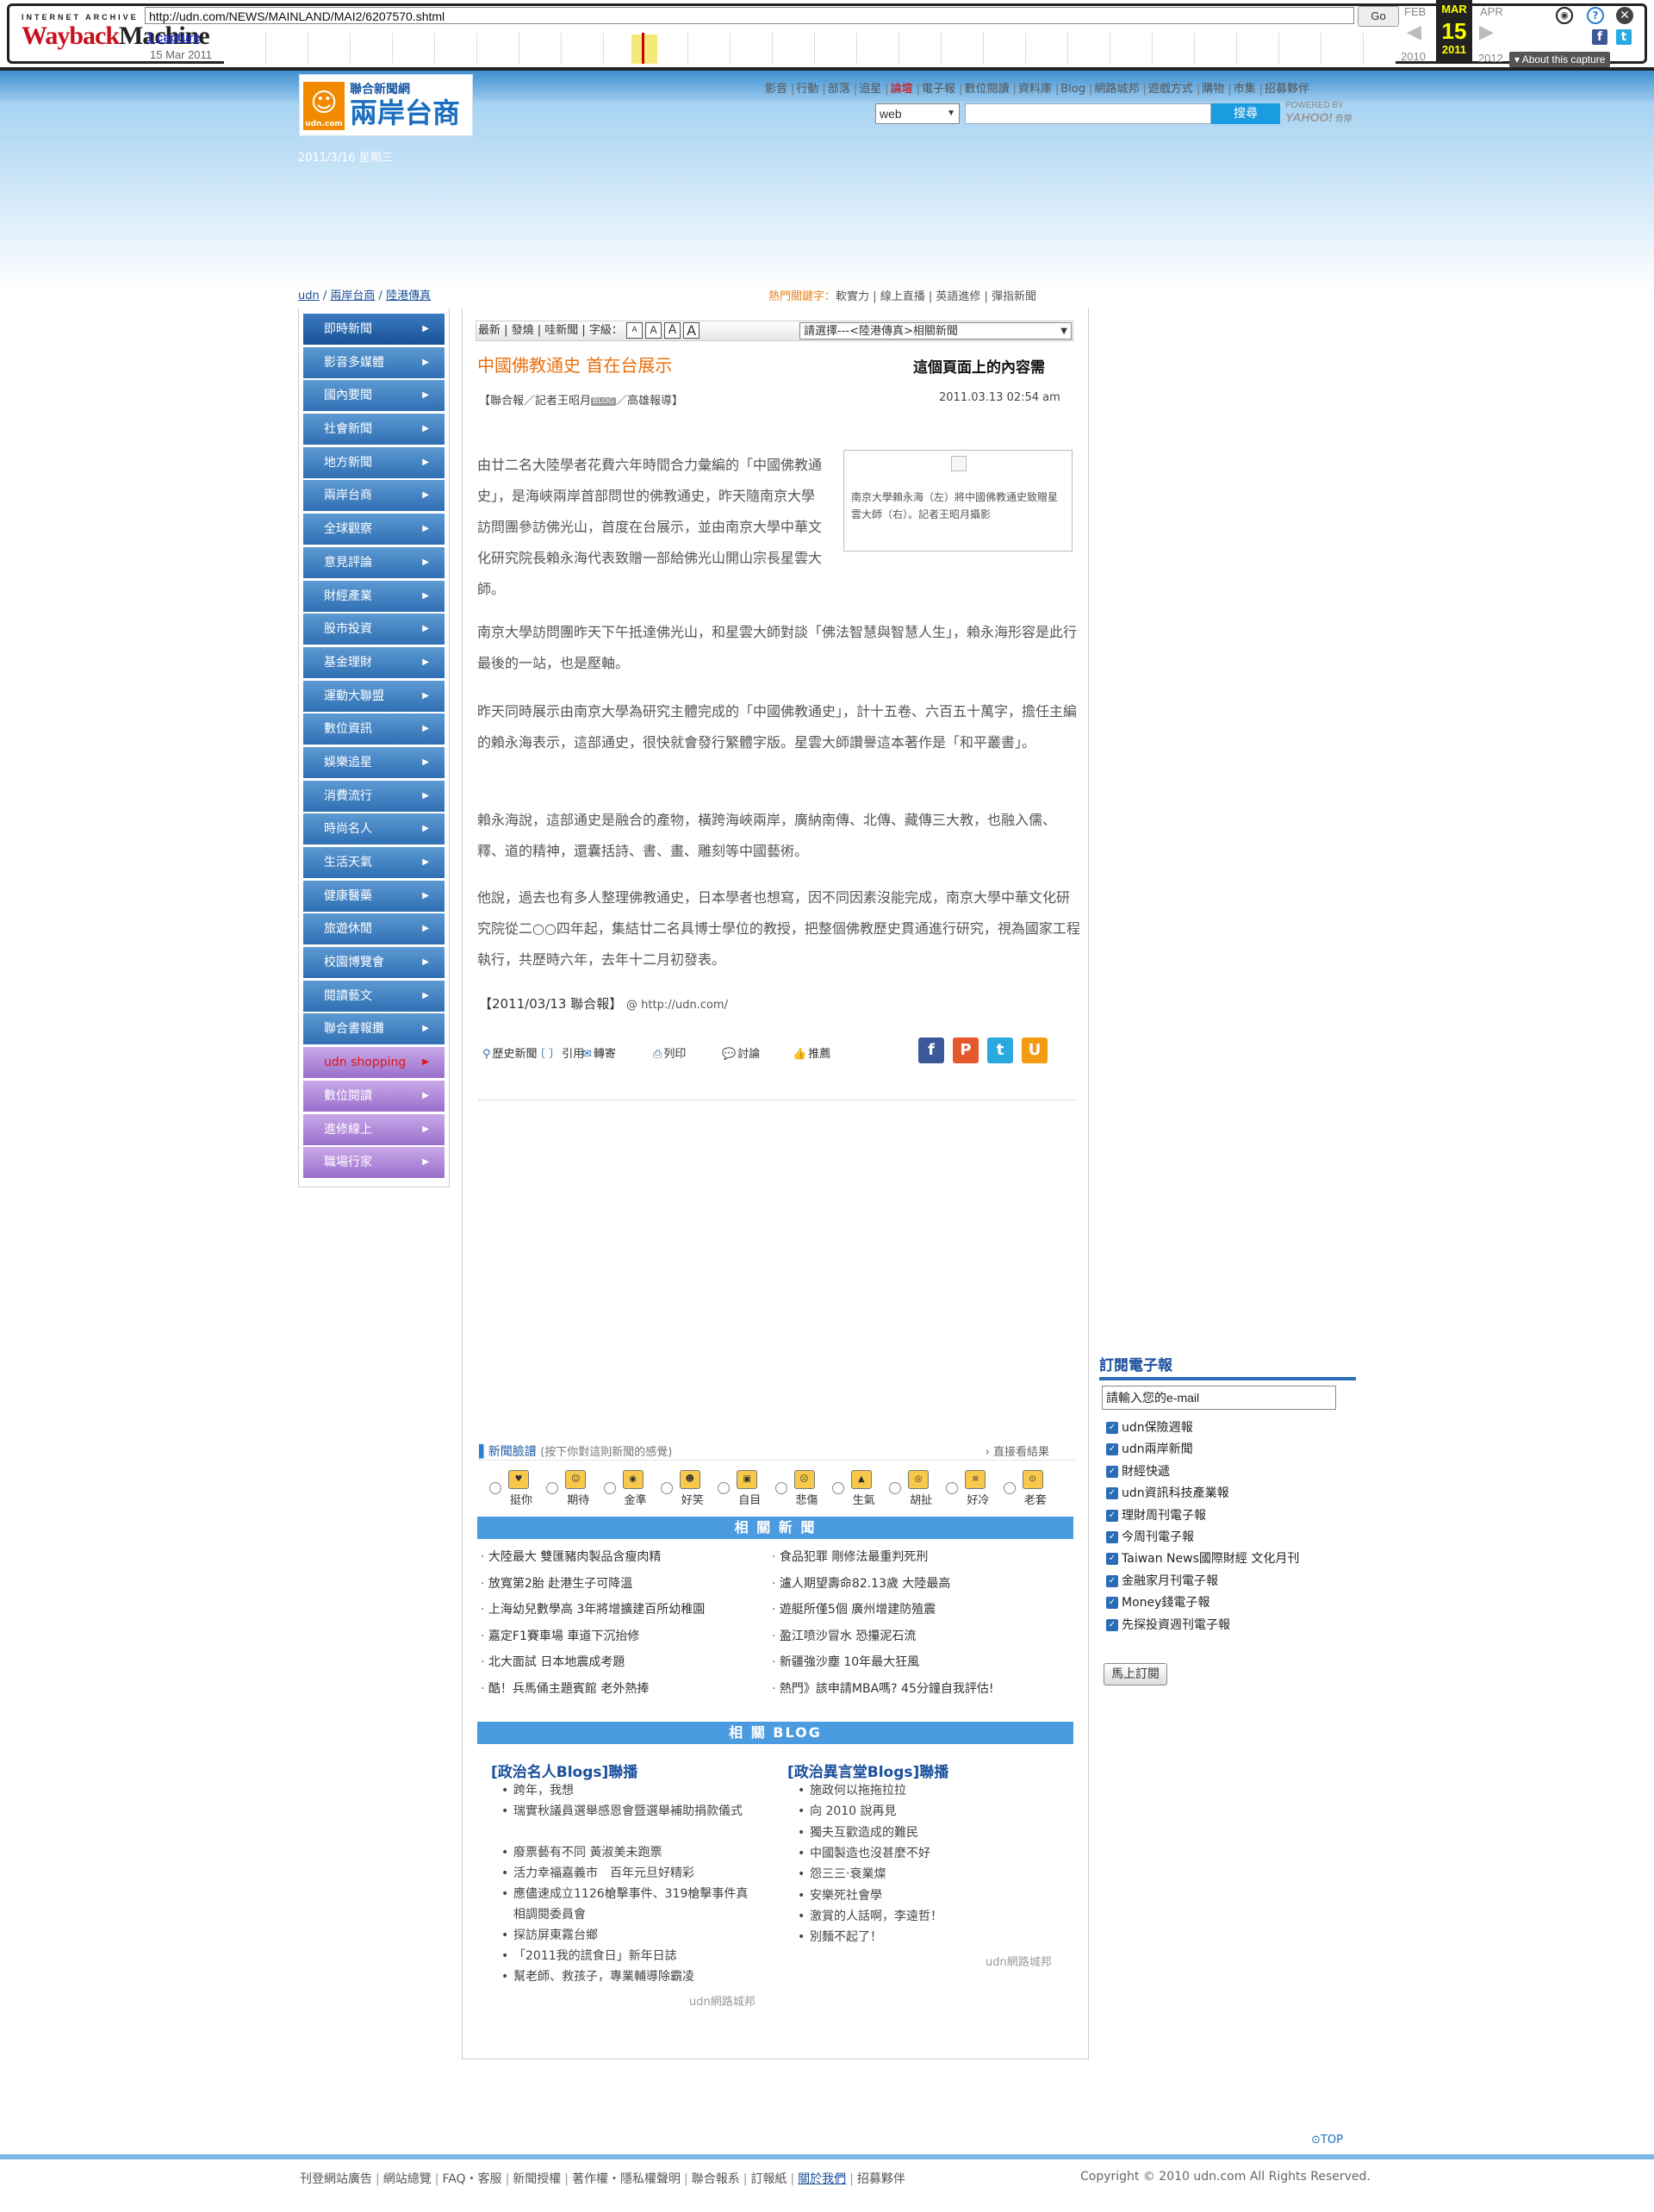  Describe the element at coordinates (409, 296) in the screenshot. I see `breadcrumb-sub: 陸港傳真` at that location.